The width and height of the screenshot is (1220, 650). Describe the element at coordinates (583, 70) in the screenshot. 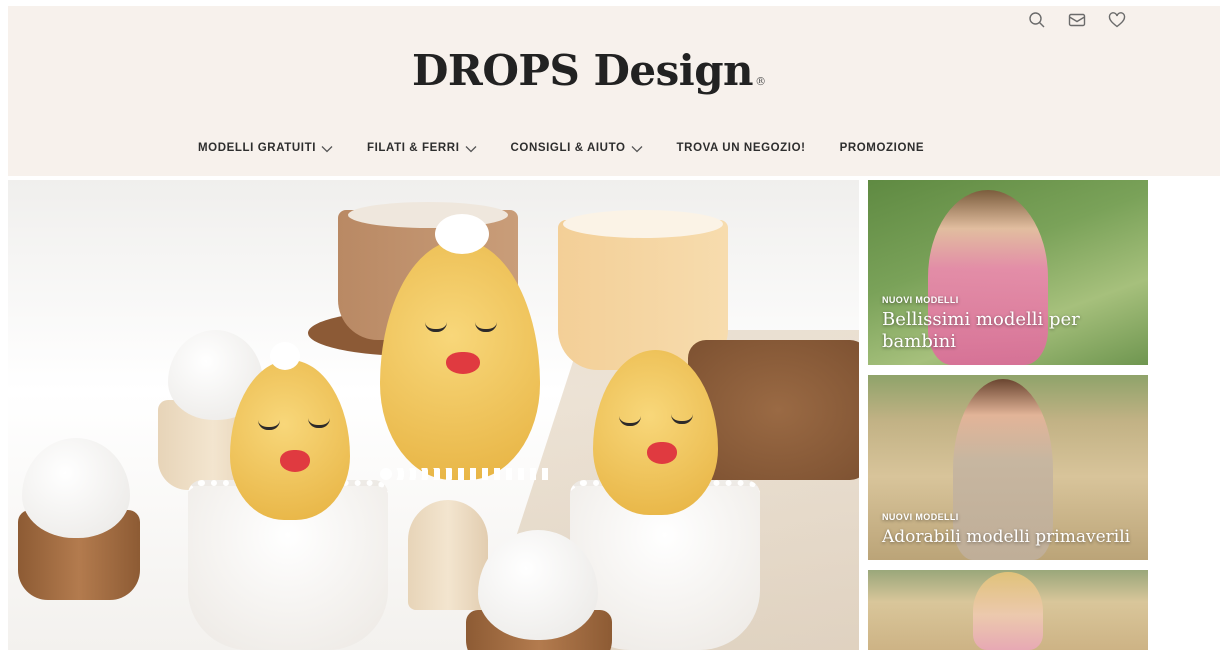

I see `logo-text: DROPS Design` at that location.